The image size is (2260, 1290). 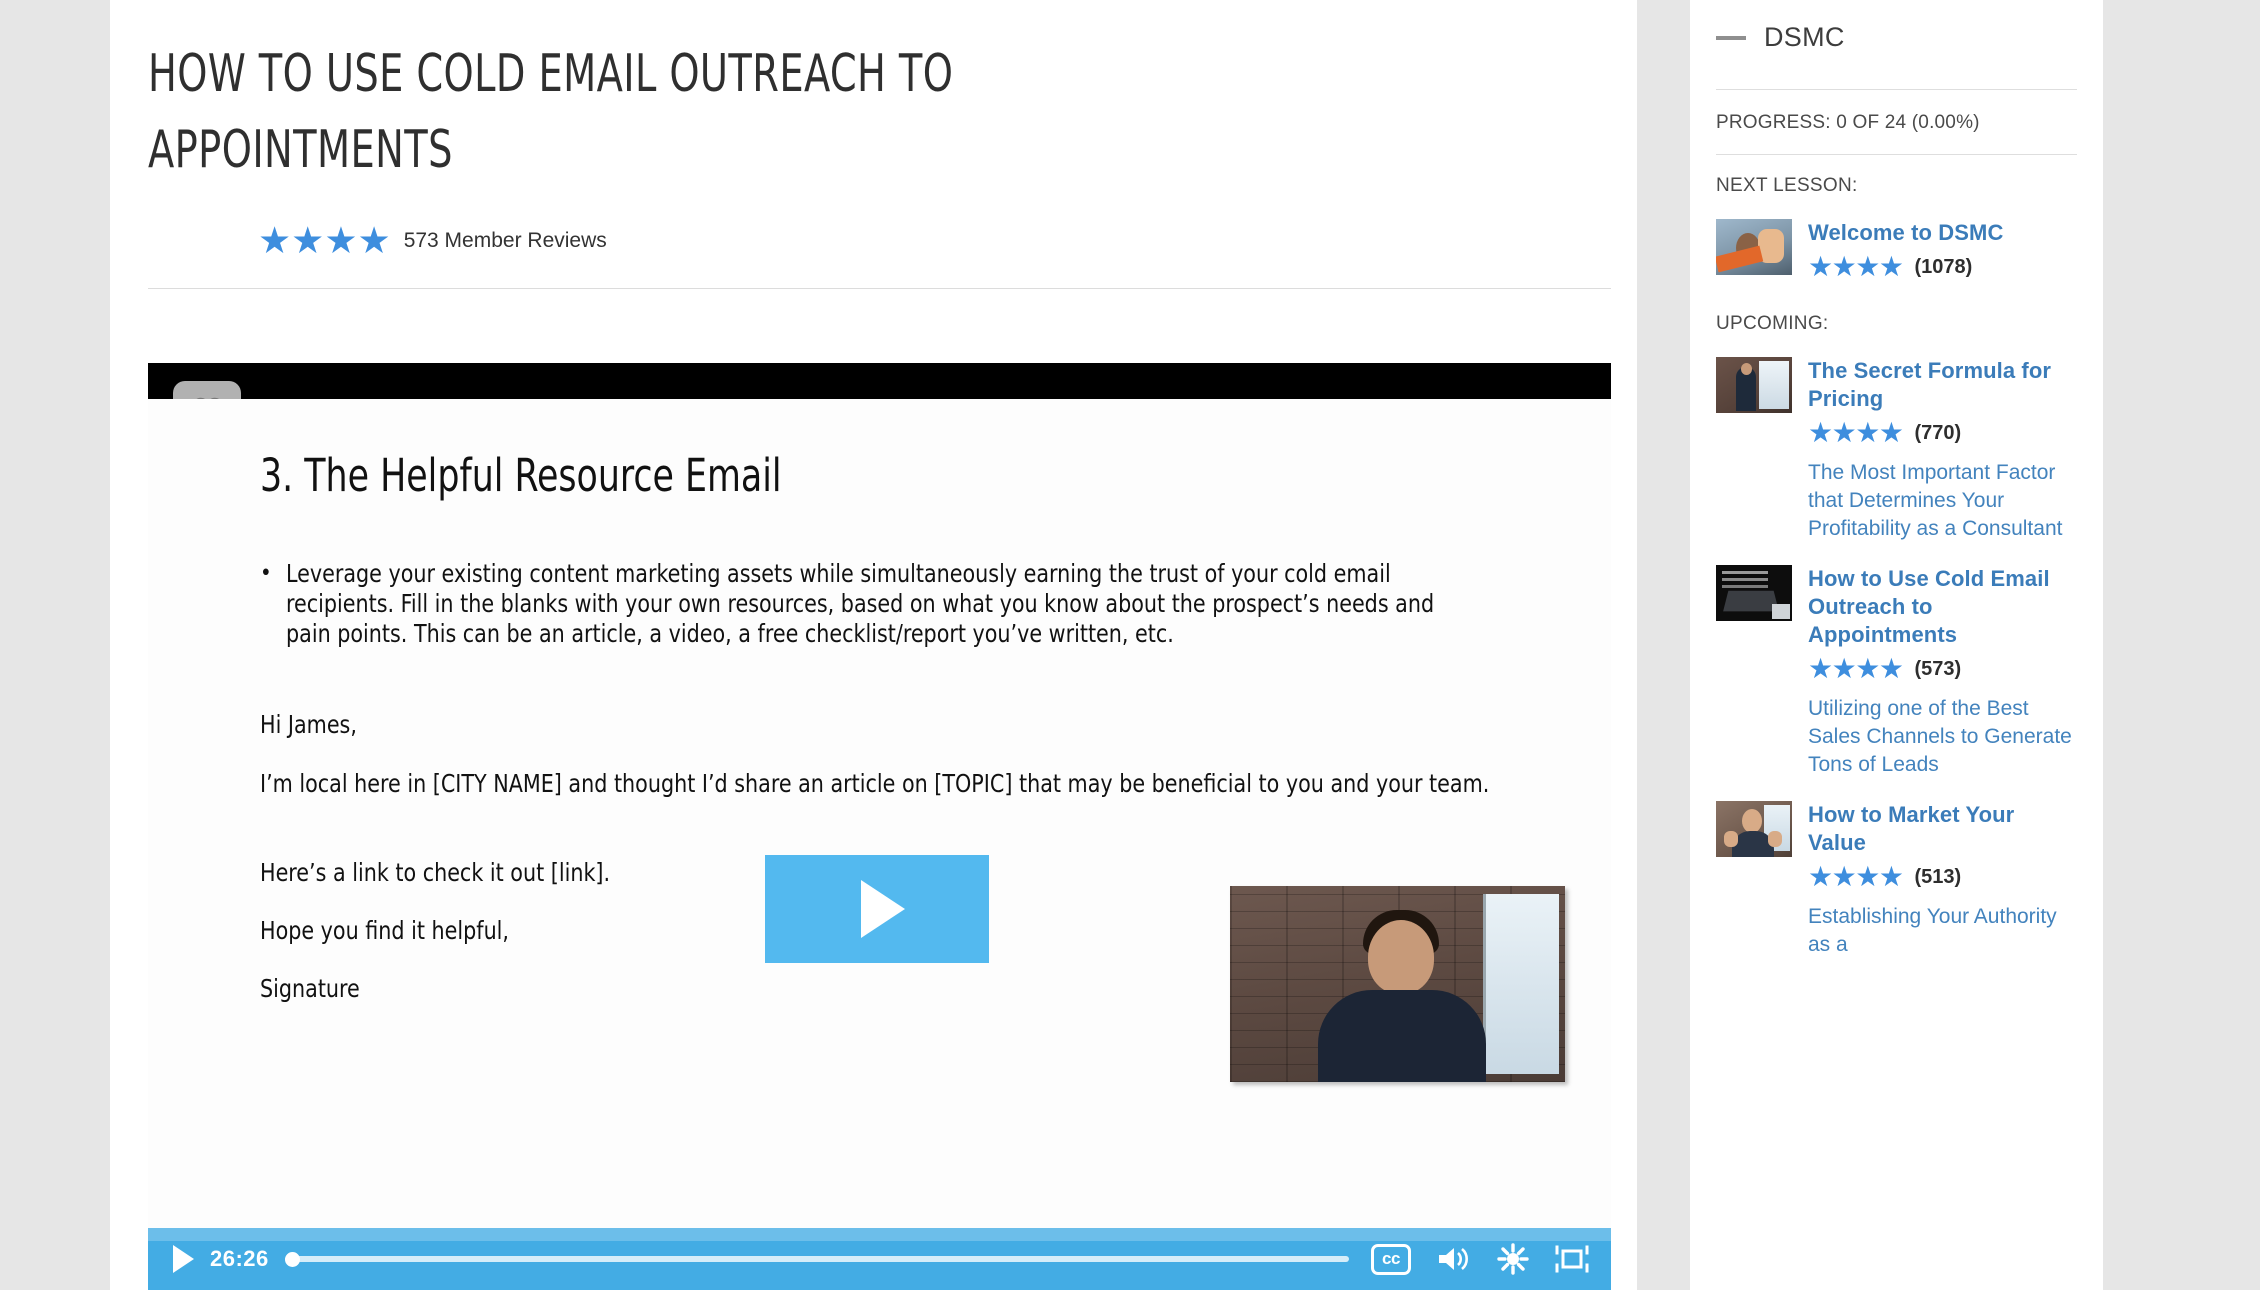 I want to click on lesson-rating: ★ ★ ★ ★ (573), so click(x=1942, y=669).